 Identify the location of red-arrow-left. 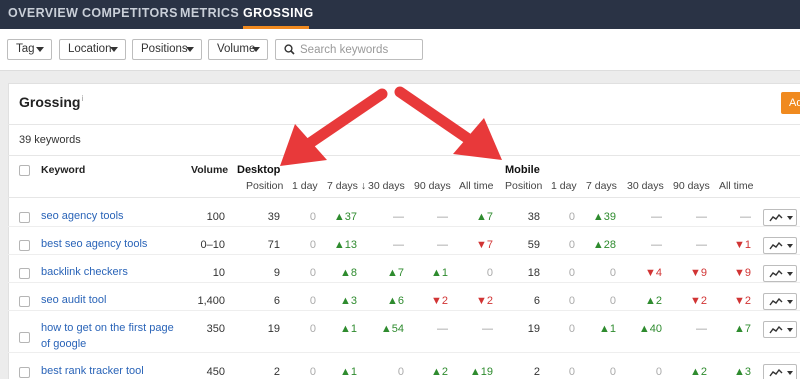
(334, 127).